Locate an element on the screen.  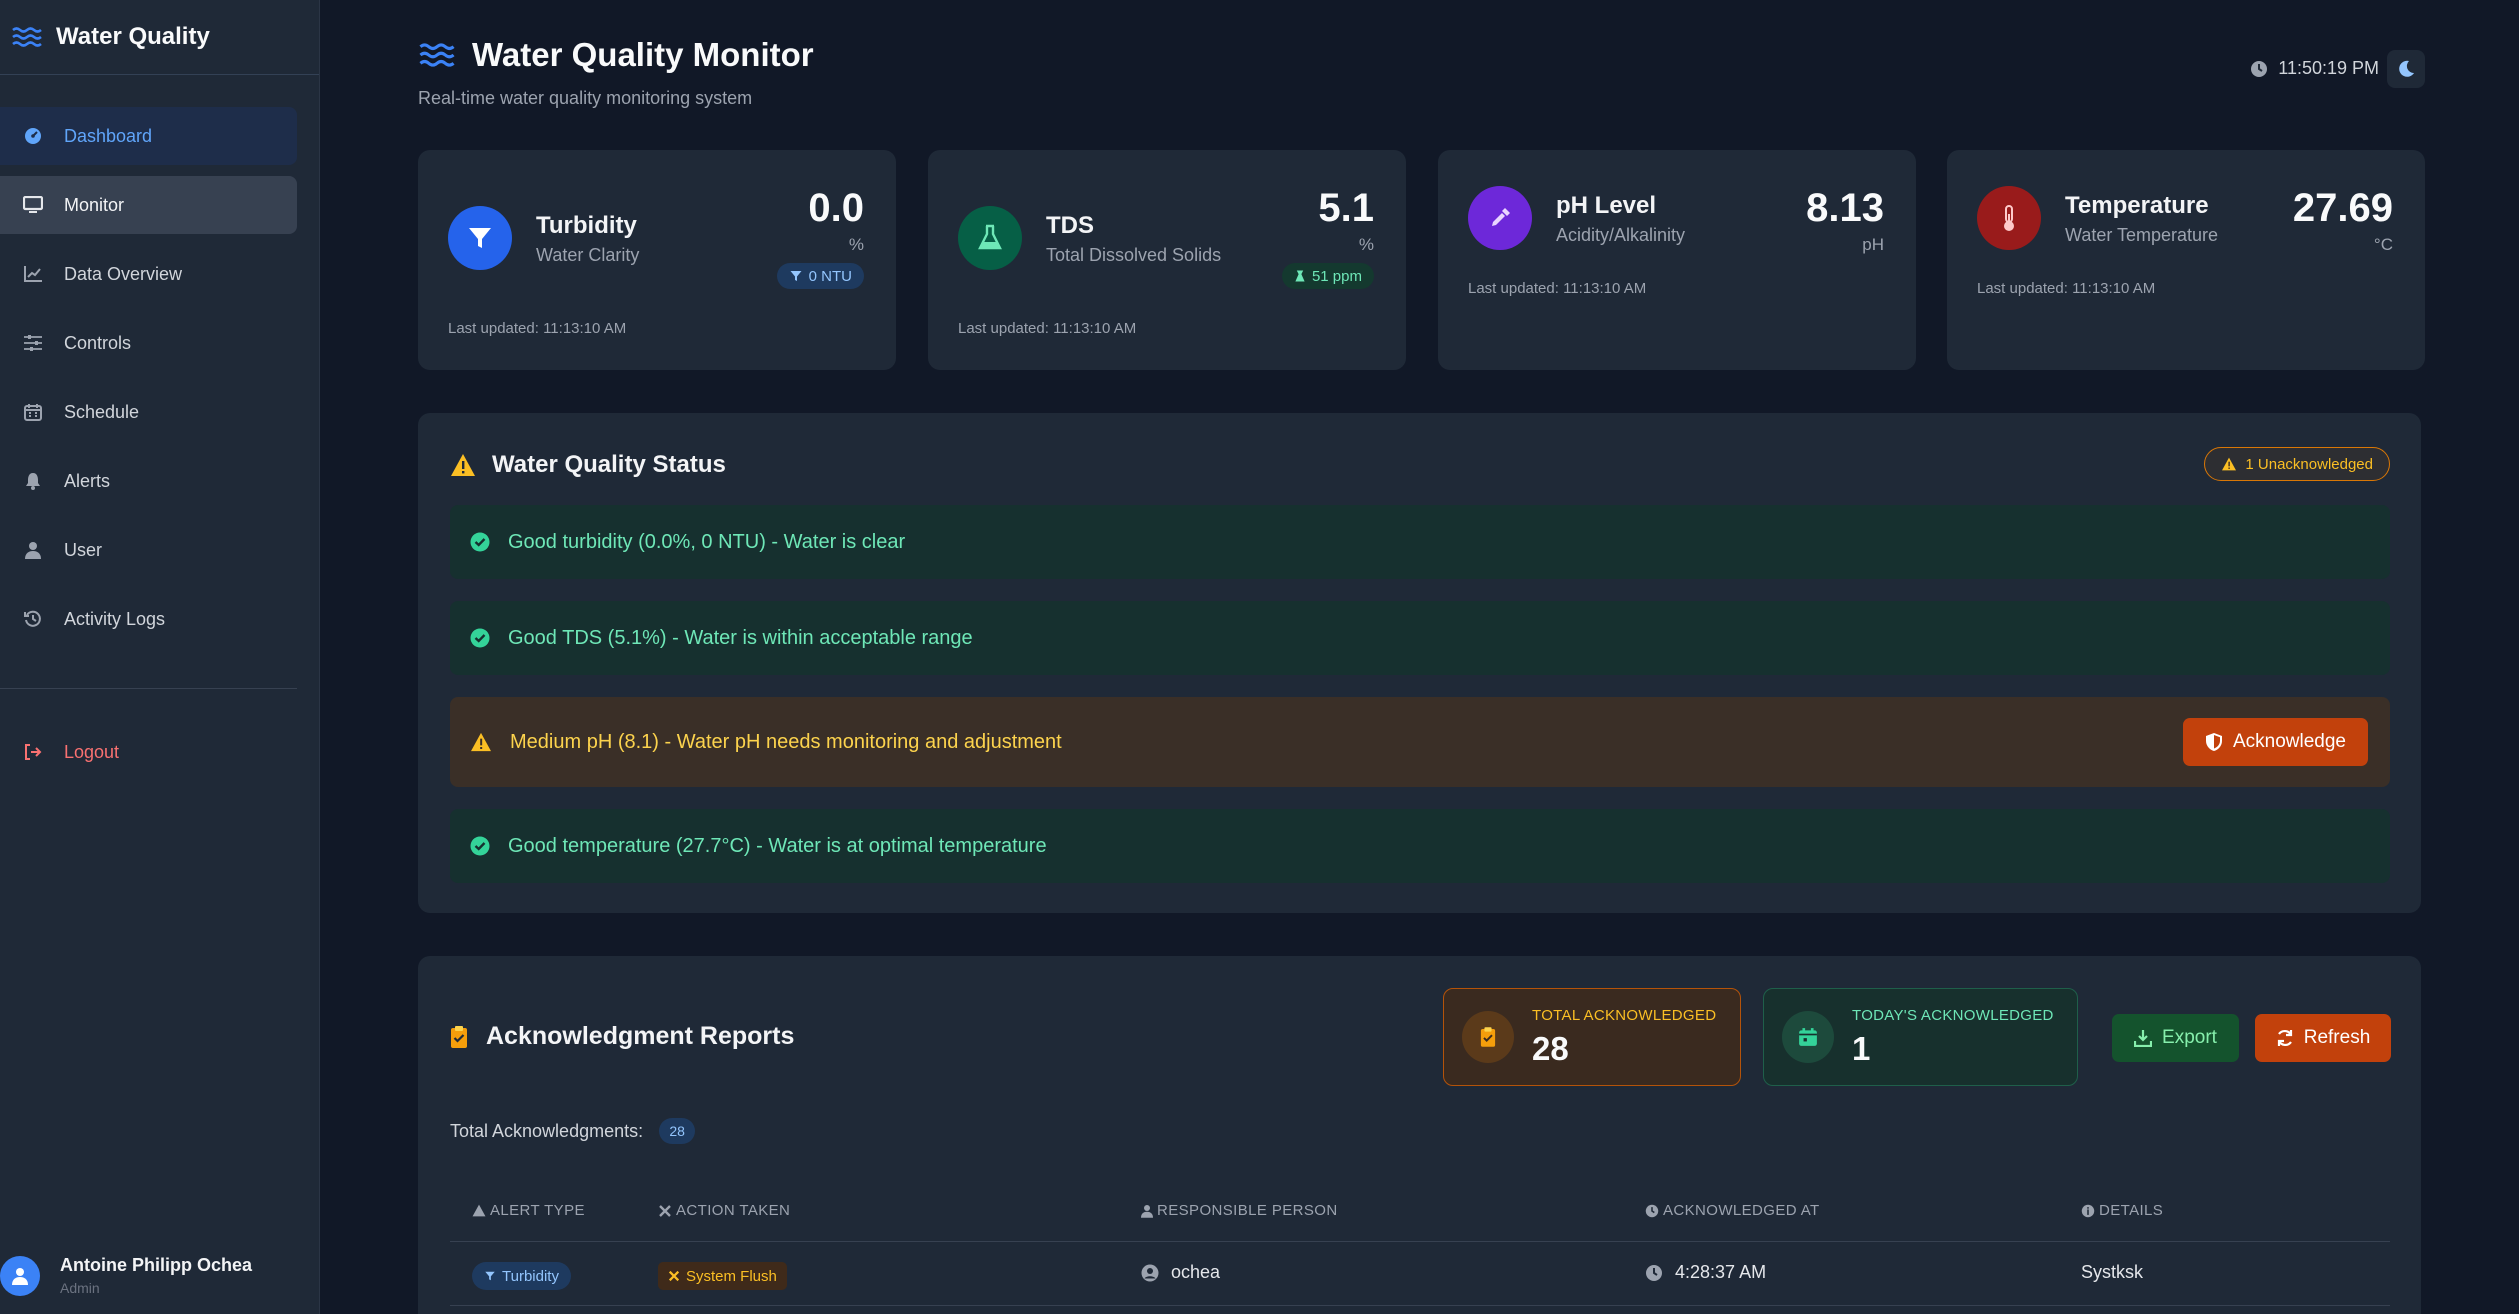
sidebar-item-controls: Controls is located at coordinates (148, 343).